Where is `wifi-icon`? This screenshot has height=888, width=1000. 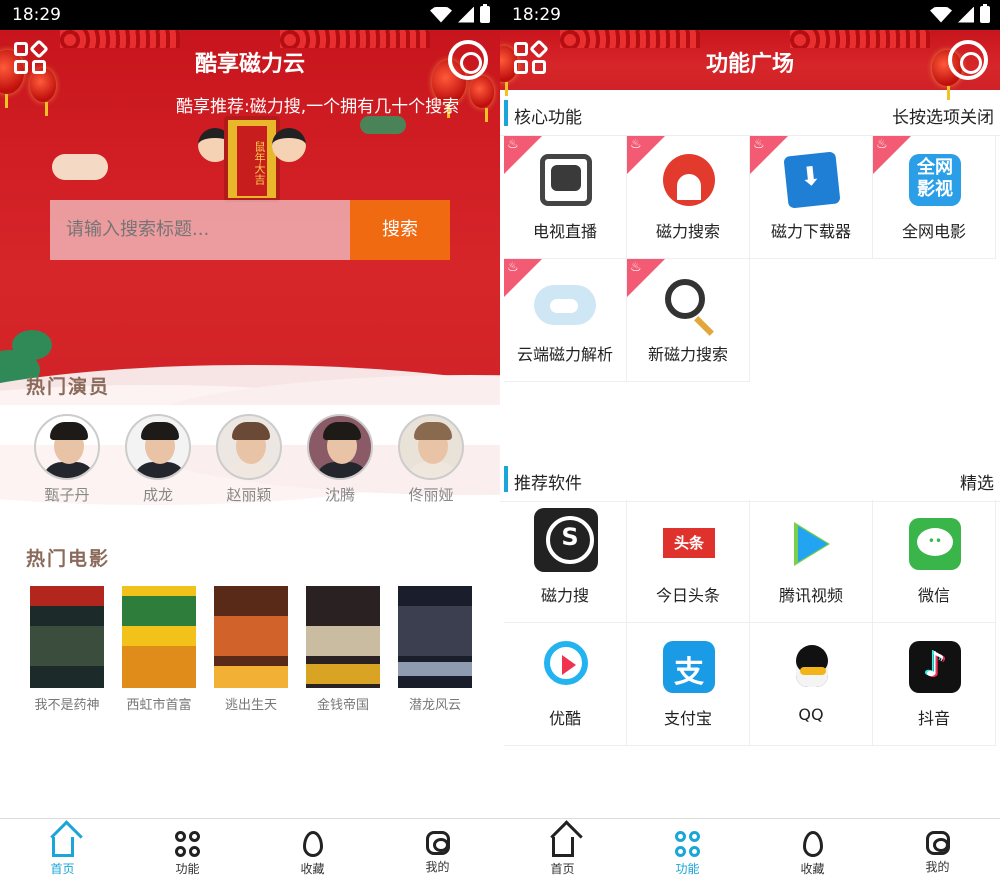
wifi-icon is located at coordinates (441, 14).